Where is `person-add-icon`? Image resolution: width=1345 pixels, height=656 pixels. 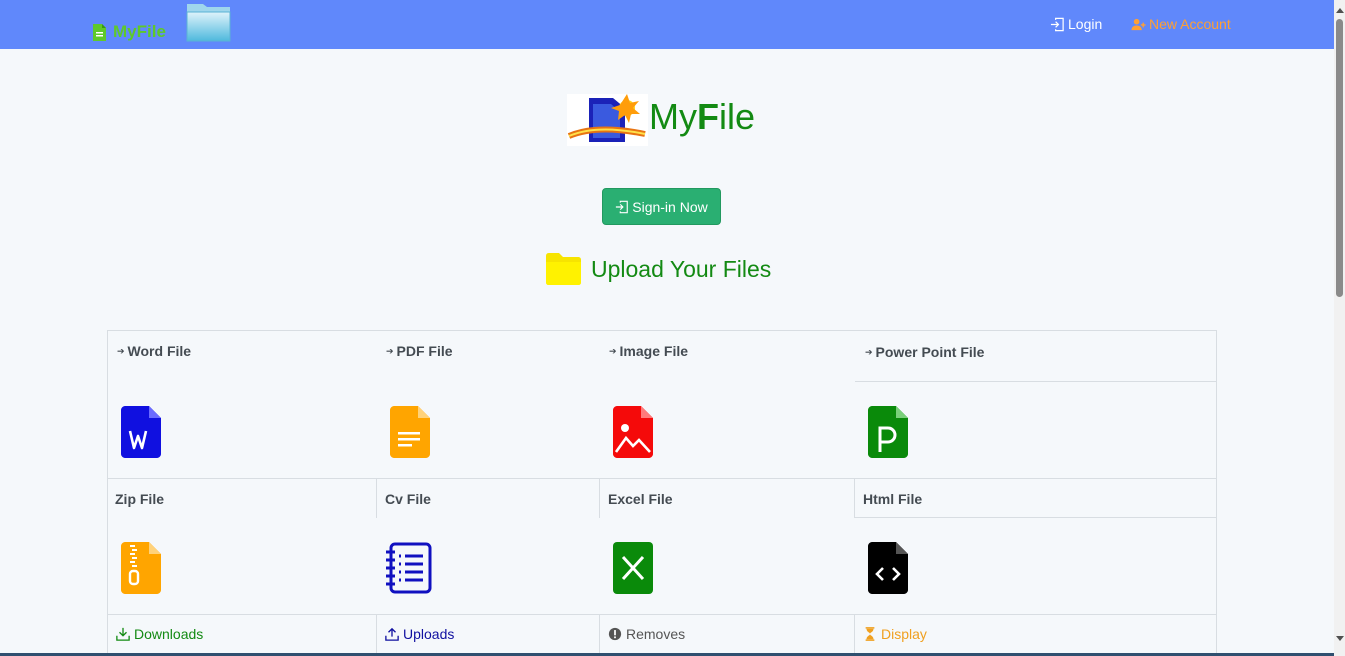 person-add-icon is located at coordinates (1138, 24).